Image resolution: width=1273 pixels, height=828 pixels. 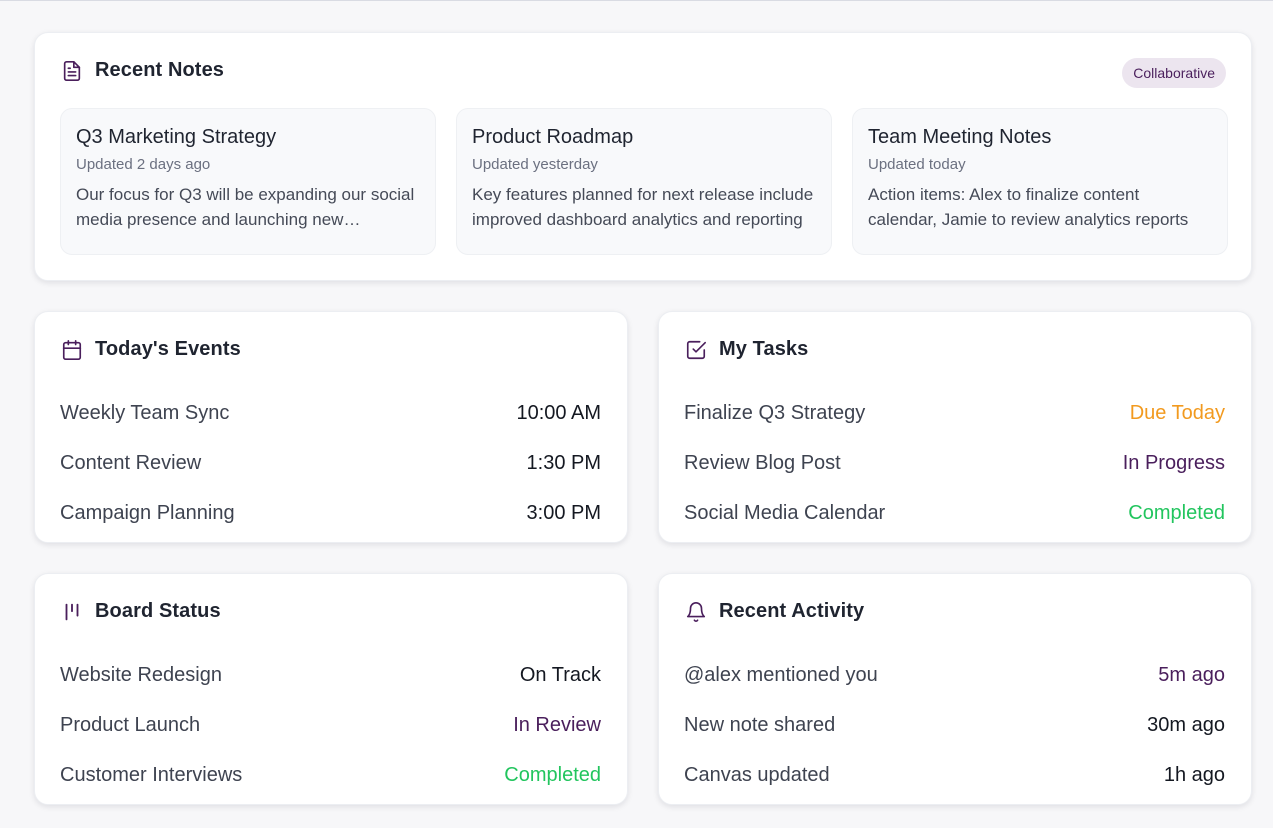 I want to click on note-title: Product Roadmap, so click(x=553, y=137).